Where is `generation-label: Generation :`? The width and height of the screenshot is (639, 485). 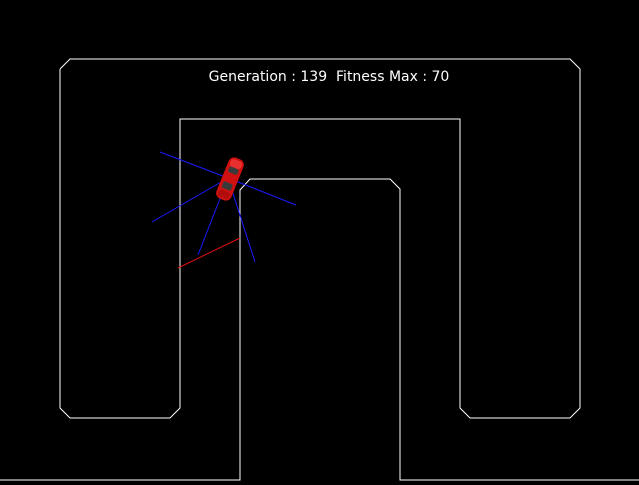 generation-label: Generation : is located at coordinates (254, 77).